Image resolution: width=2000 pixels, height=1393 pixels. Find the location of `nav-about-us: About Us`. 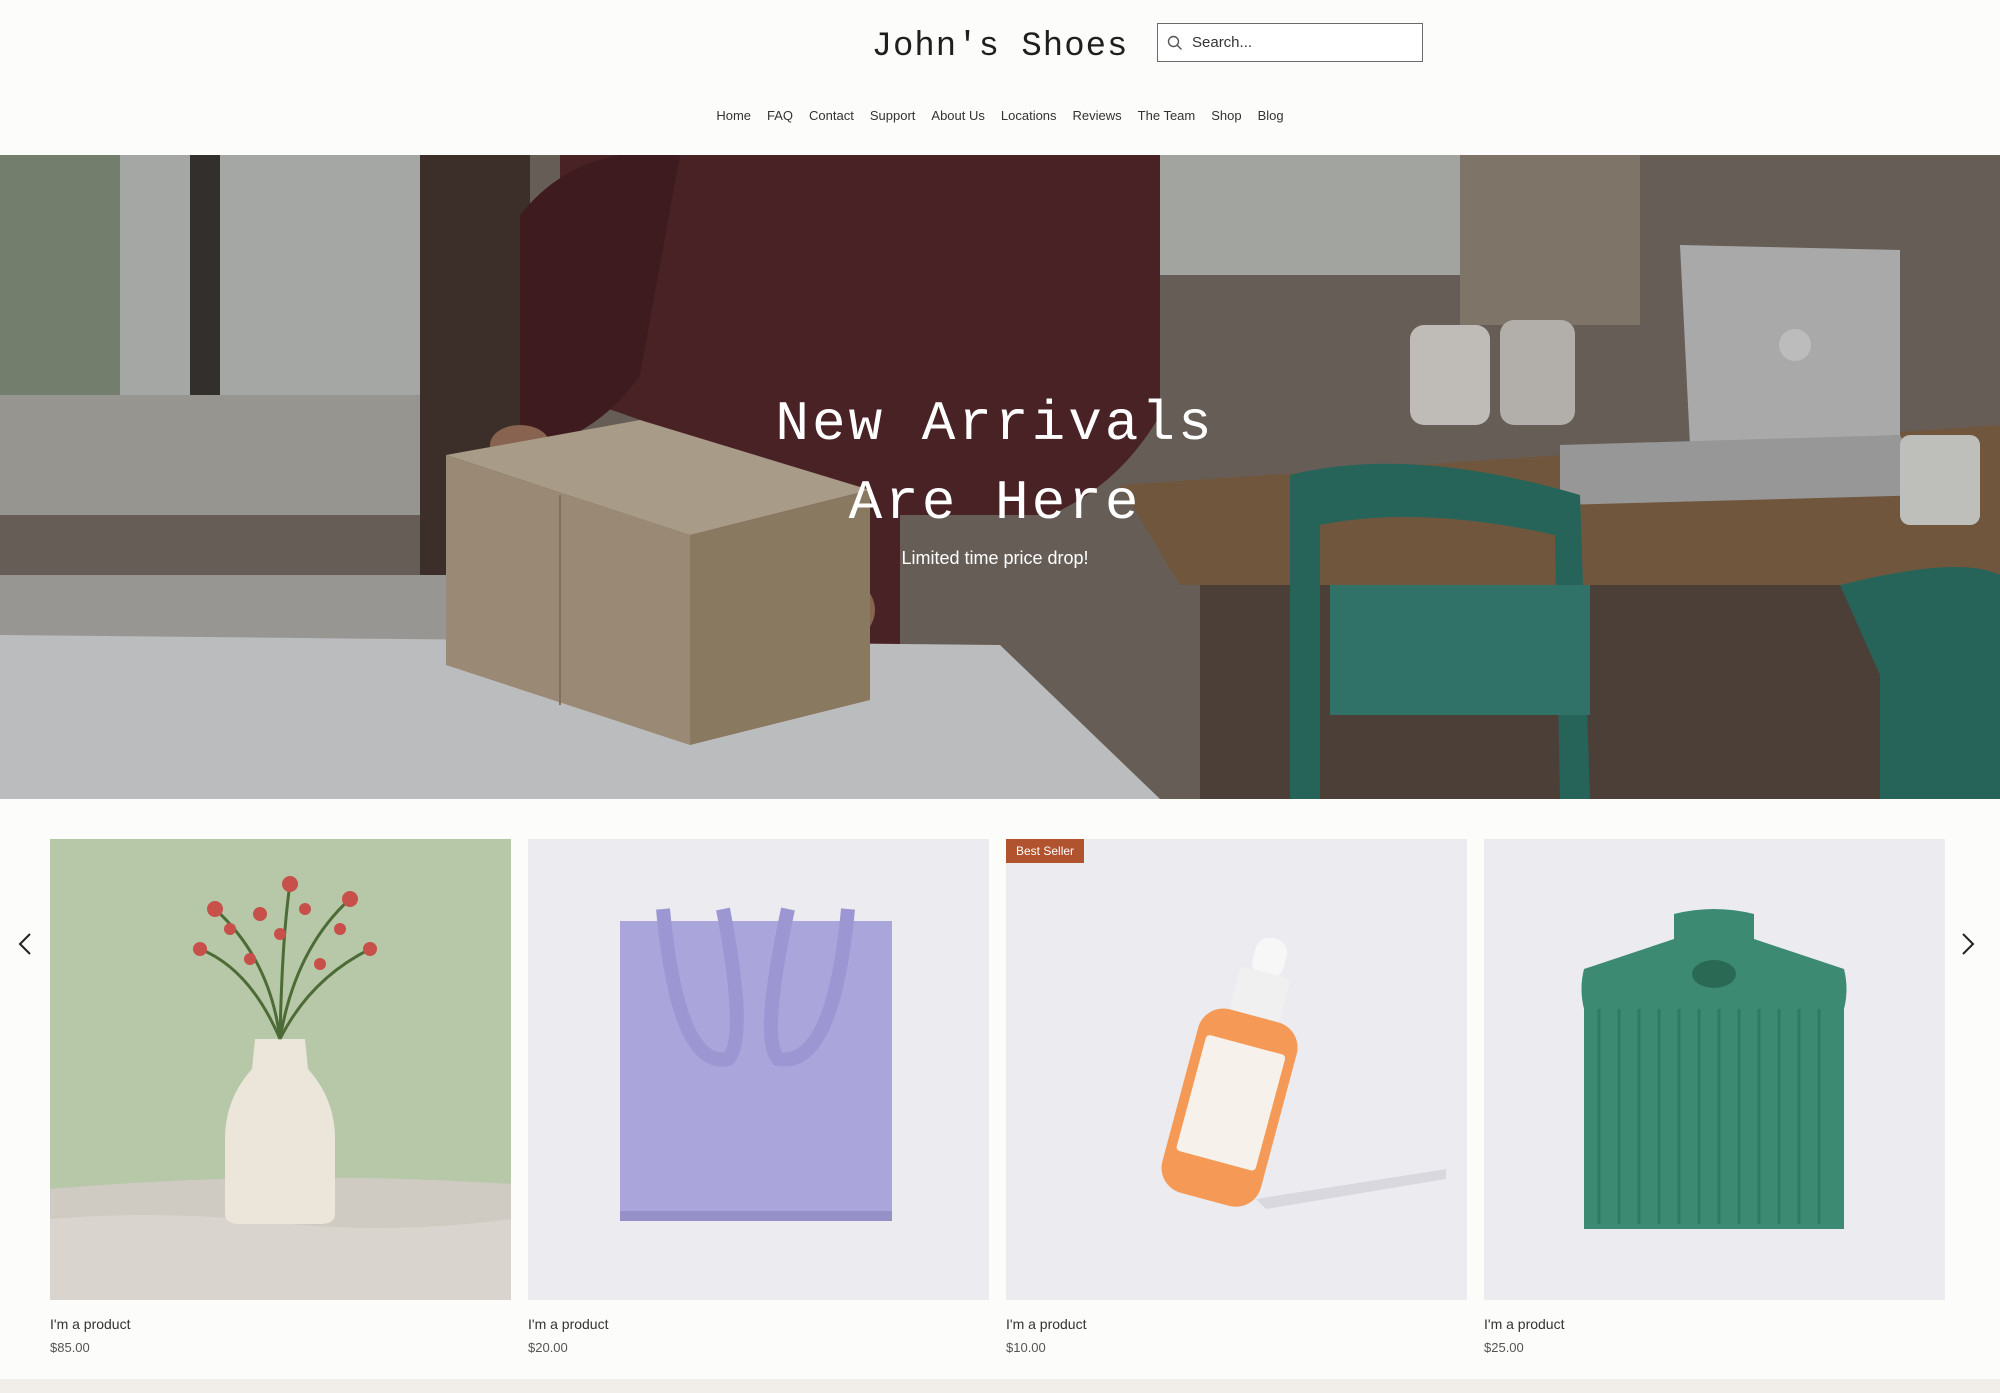

nav-about-us: About Us is located at coordinates (957, 115).